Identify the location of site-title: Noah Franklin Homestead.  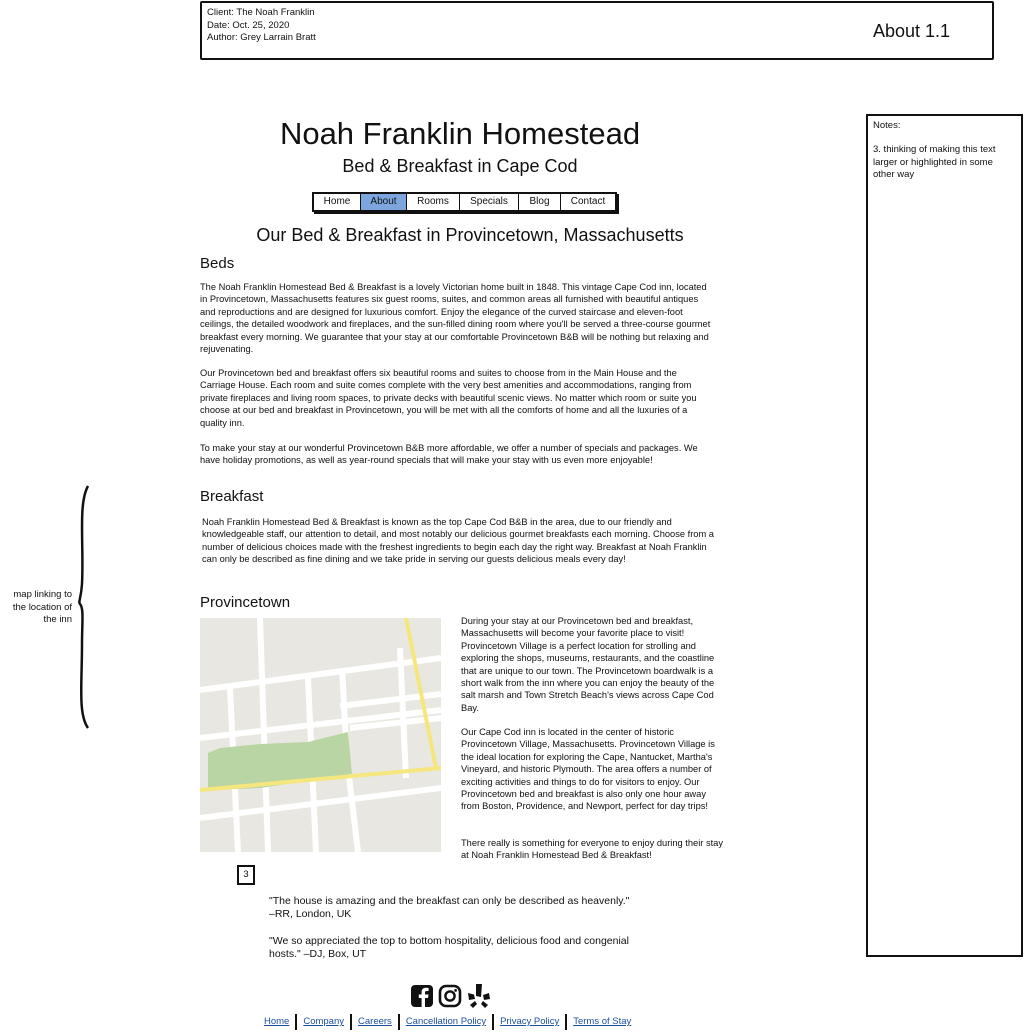
(460, 133).